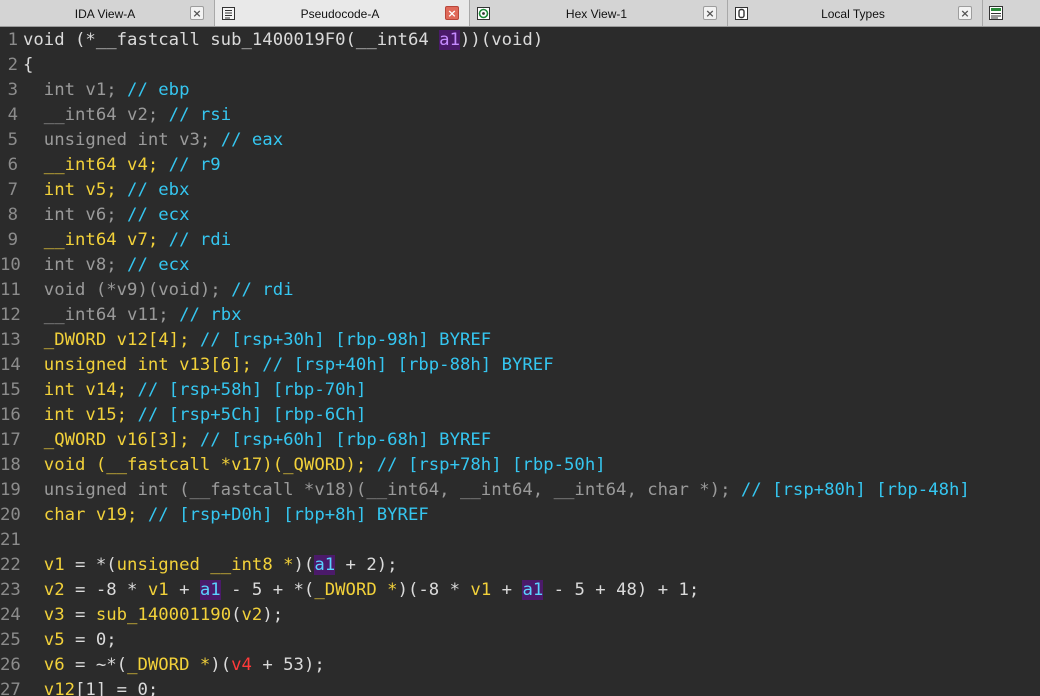  What do you see at coordinates (252, 390) in the screenshot?
I see `code-comment: // [rsp+58h] [rbp-70h]` at bounding box center [252, 390].